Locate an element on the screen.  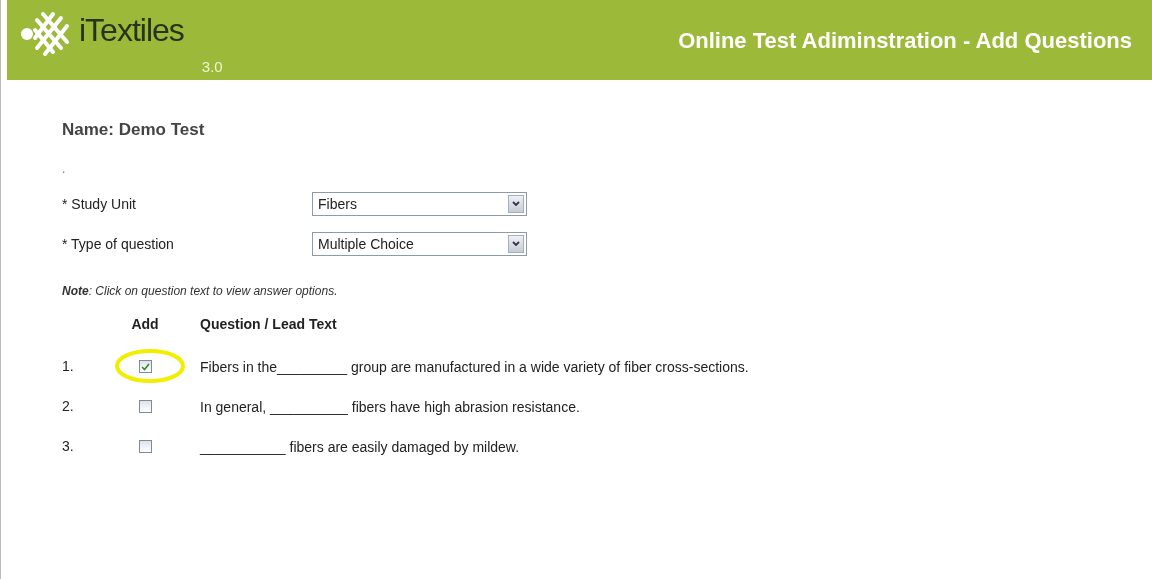
note-text: Note: Click on question text to view answer options. is located at coordinates (200, 291).